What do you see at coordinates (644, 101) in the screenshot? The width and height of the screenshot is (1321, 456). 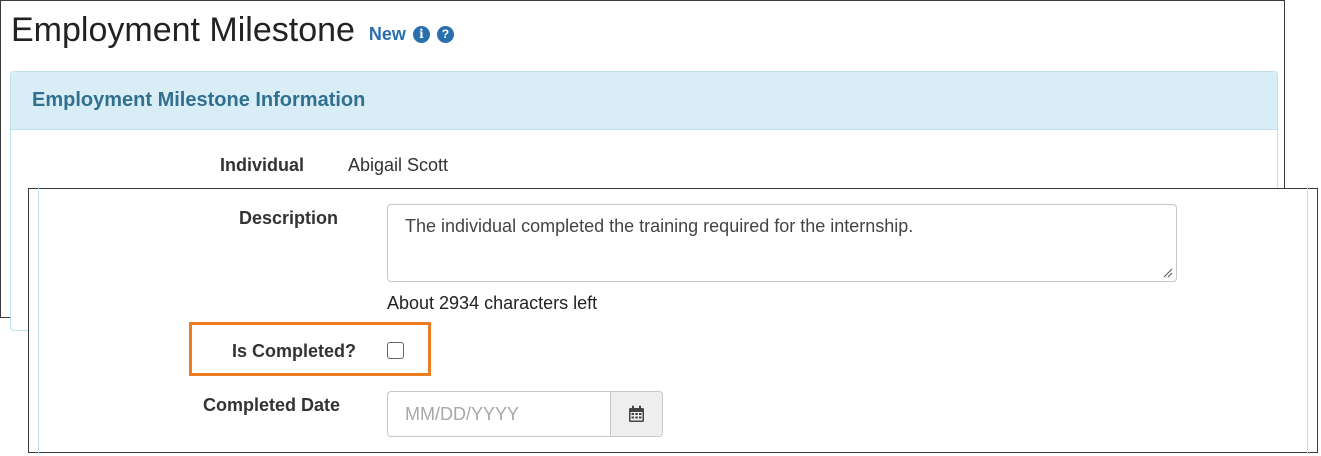 I see `panel-header: Employment Milestone Information` at bounding box center [644, 101].